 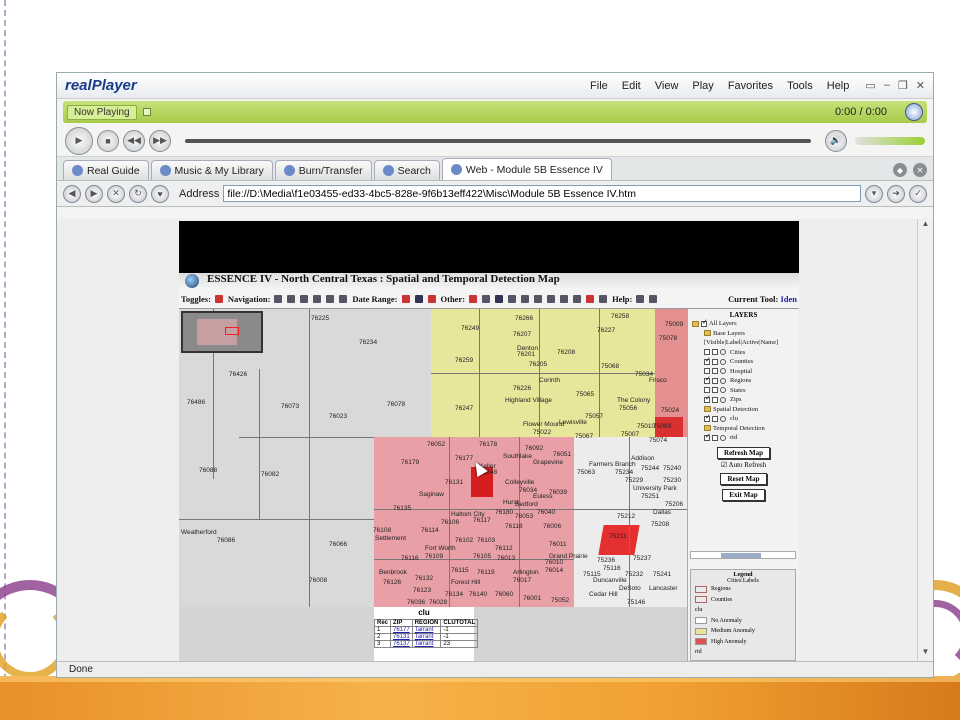 What do you see at coordinates (900, 170) in the screenshot?
I see `tab-scroll-icon: ◆` at bounding box center [900, 170].